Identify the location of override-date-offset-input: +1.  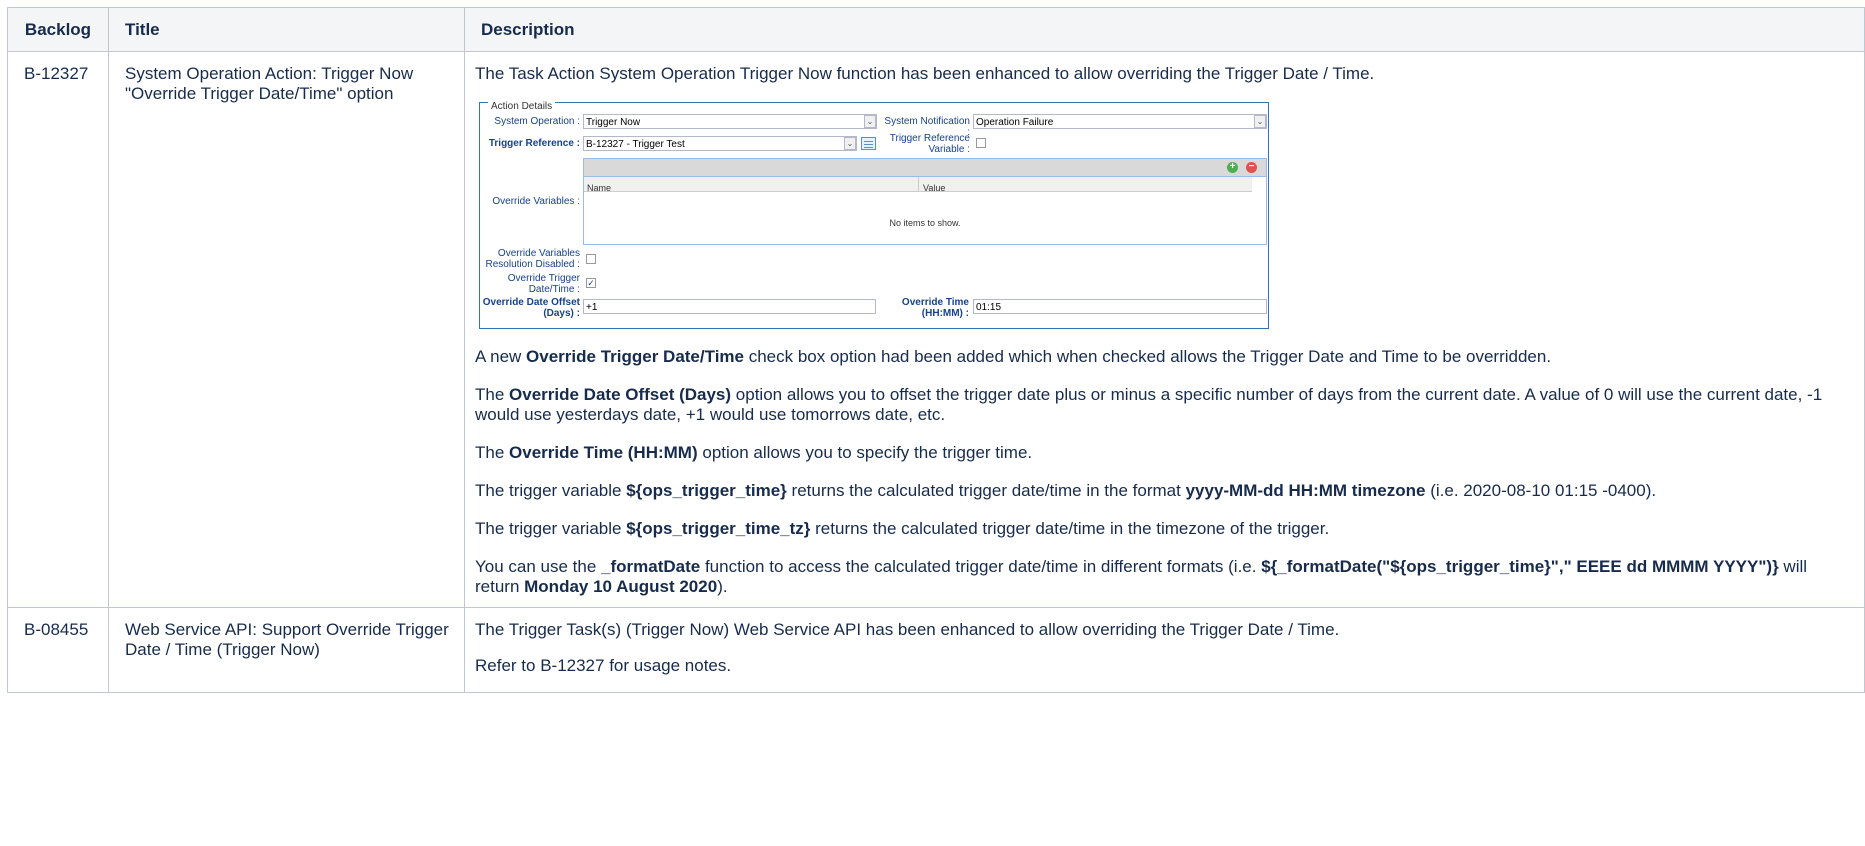
(729, 306).